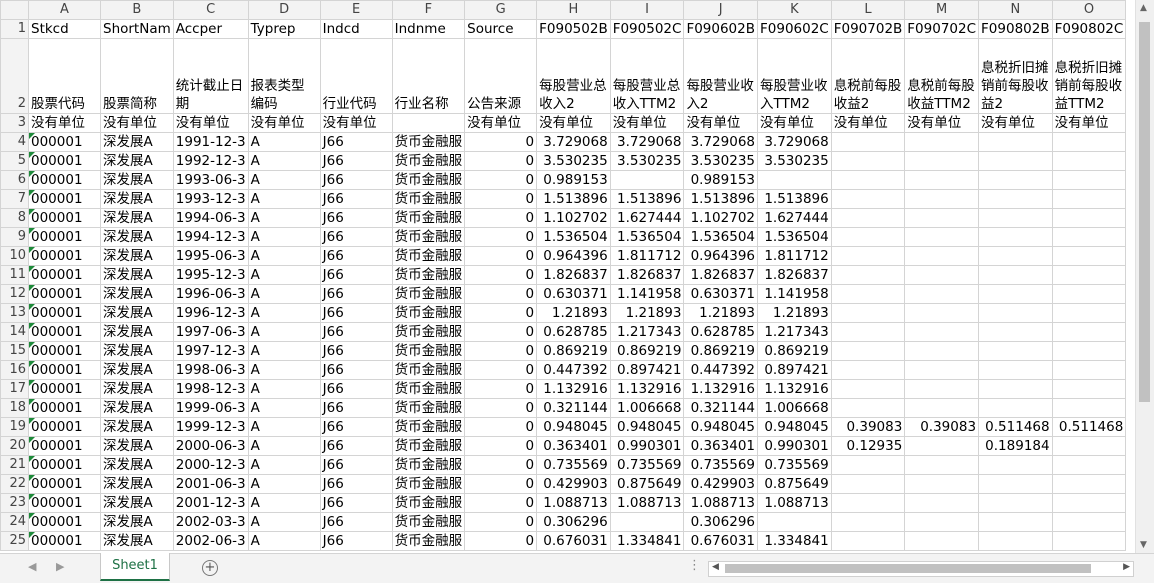  I want to click on data-cell: 1998-12-3, so click(210, 389).